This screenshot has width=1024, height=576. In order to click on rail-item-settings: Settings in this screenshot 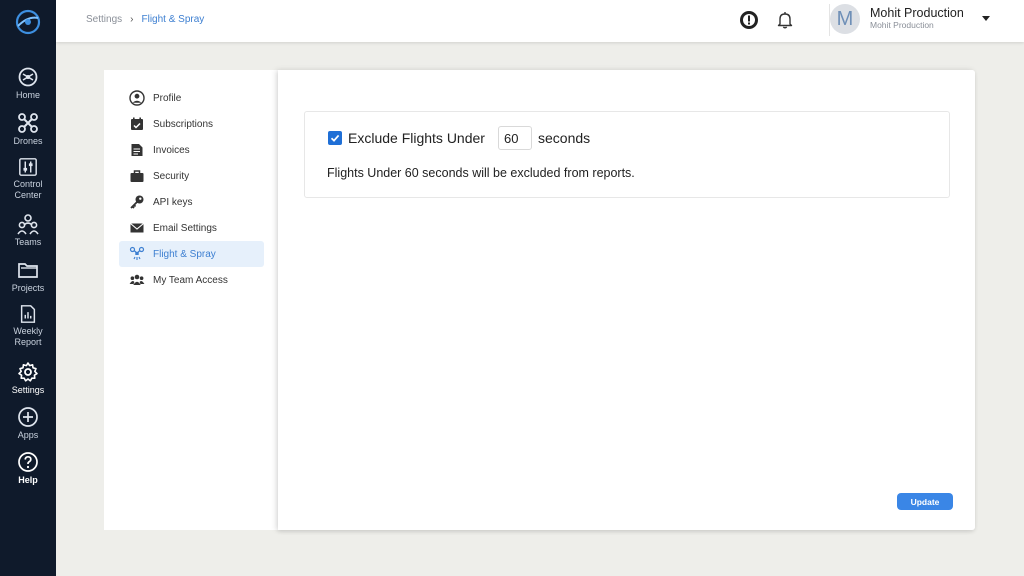, I will do `click(28, 383)`.